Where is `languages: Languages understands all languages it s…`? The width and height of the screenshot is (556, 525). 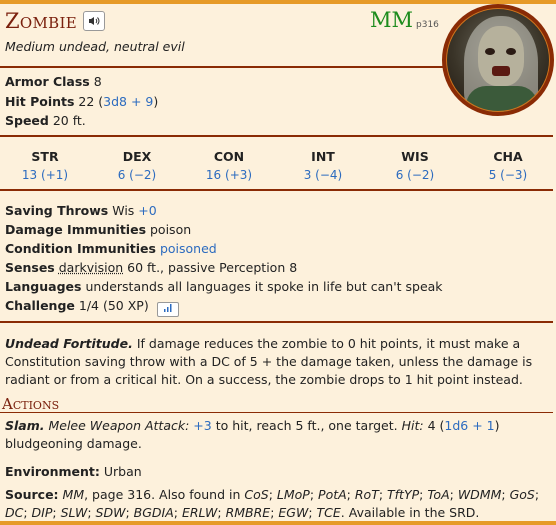 languages: Languages understands all languages it s… is located at coordinates (224, 286).